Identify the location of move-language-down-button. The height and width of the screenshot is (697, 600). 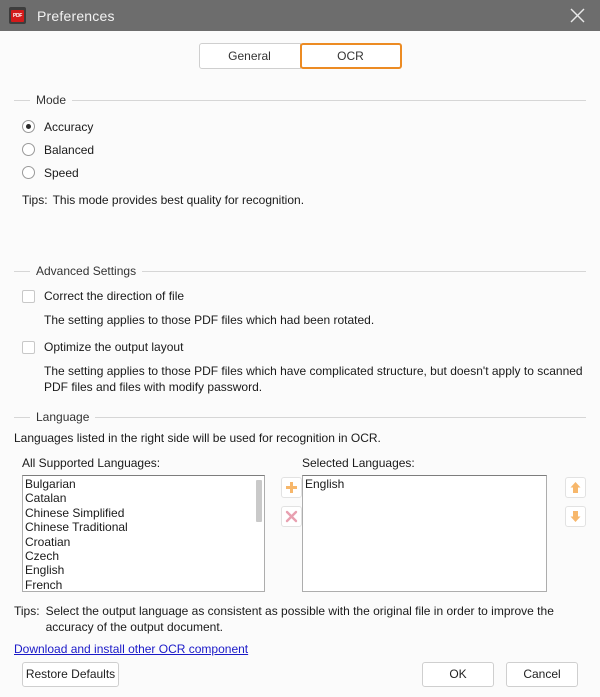
(575, 516).